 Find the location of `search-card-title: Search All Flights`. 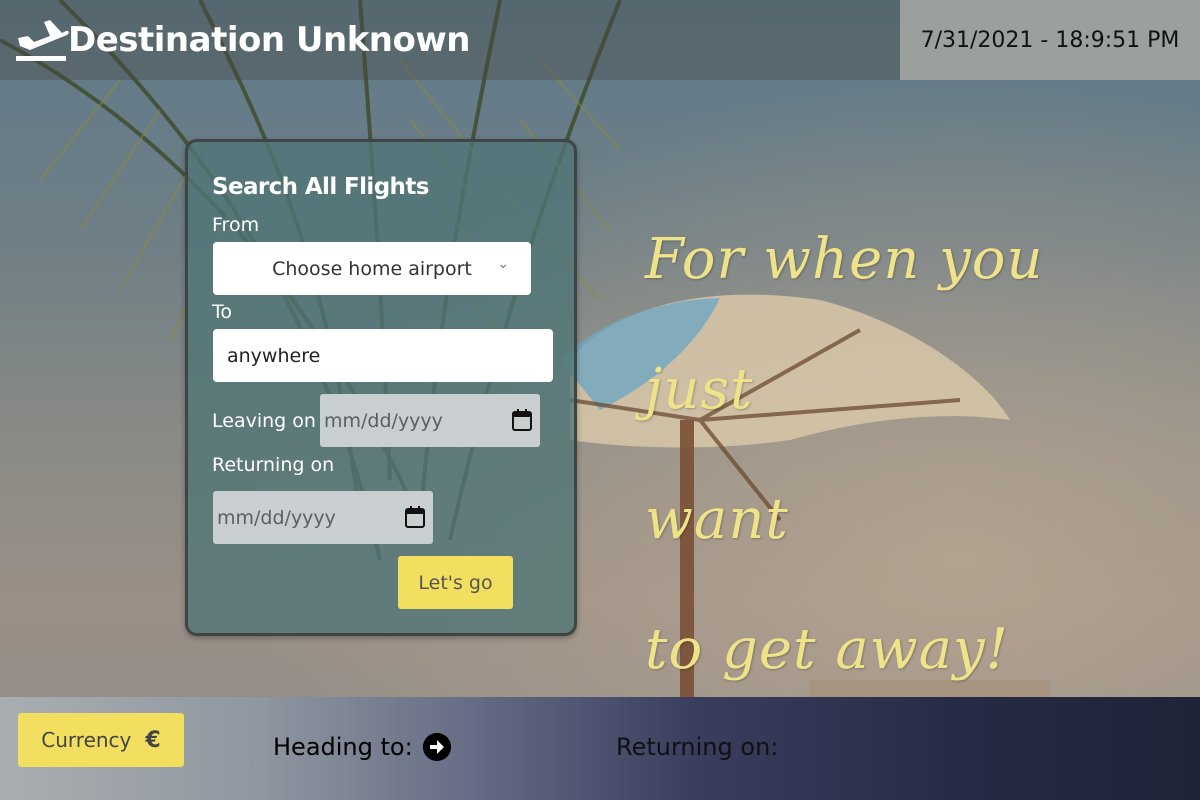

search-card-title: Search All Flights is located at coordinates (320, 187).